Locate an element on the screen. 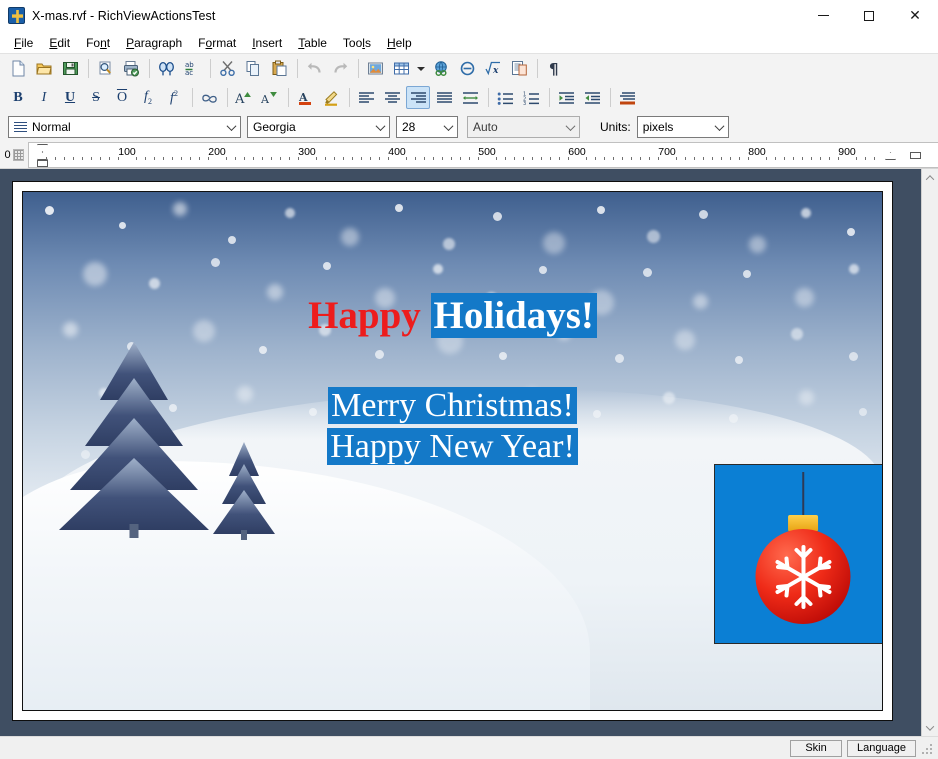 The image size is (938, 759). strikeout-icon: S is located at coordinates (96, 97).